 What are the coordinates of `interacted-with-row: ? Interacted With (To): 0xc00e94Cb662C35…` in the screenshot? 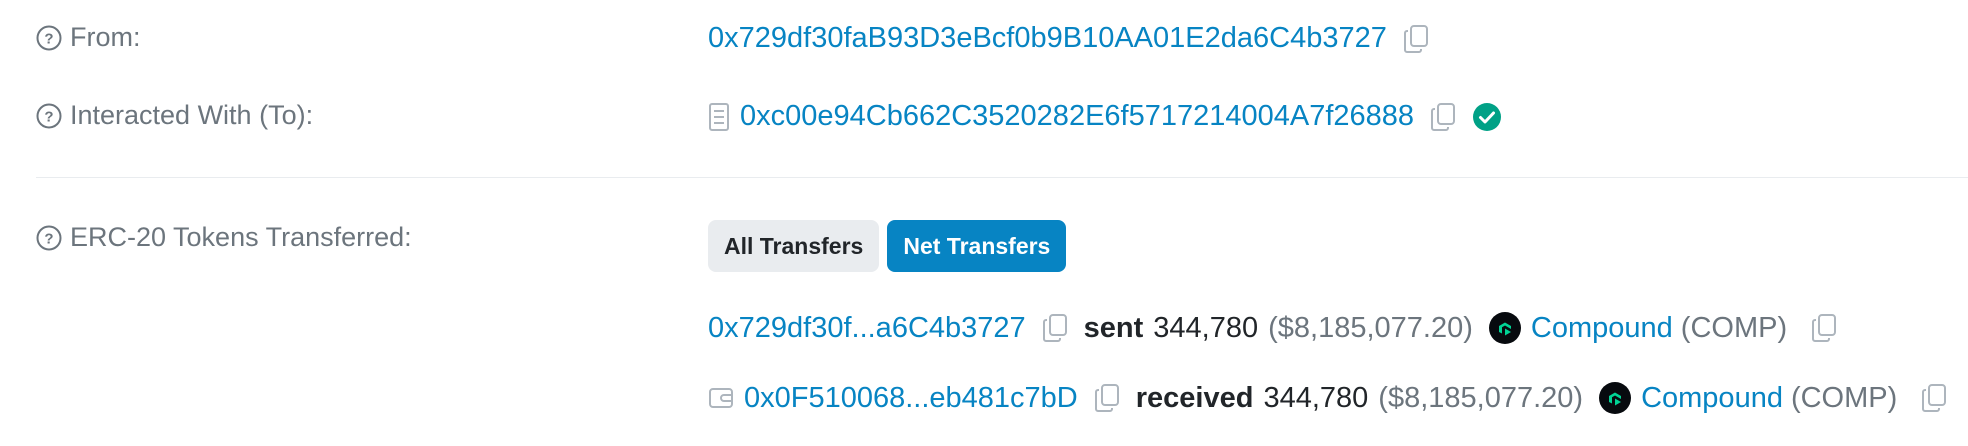 It's located at (984, 120).